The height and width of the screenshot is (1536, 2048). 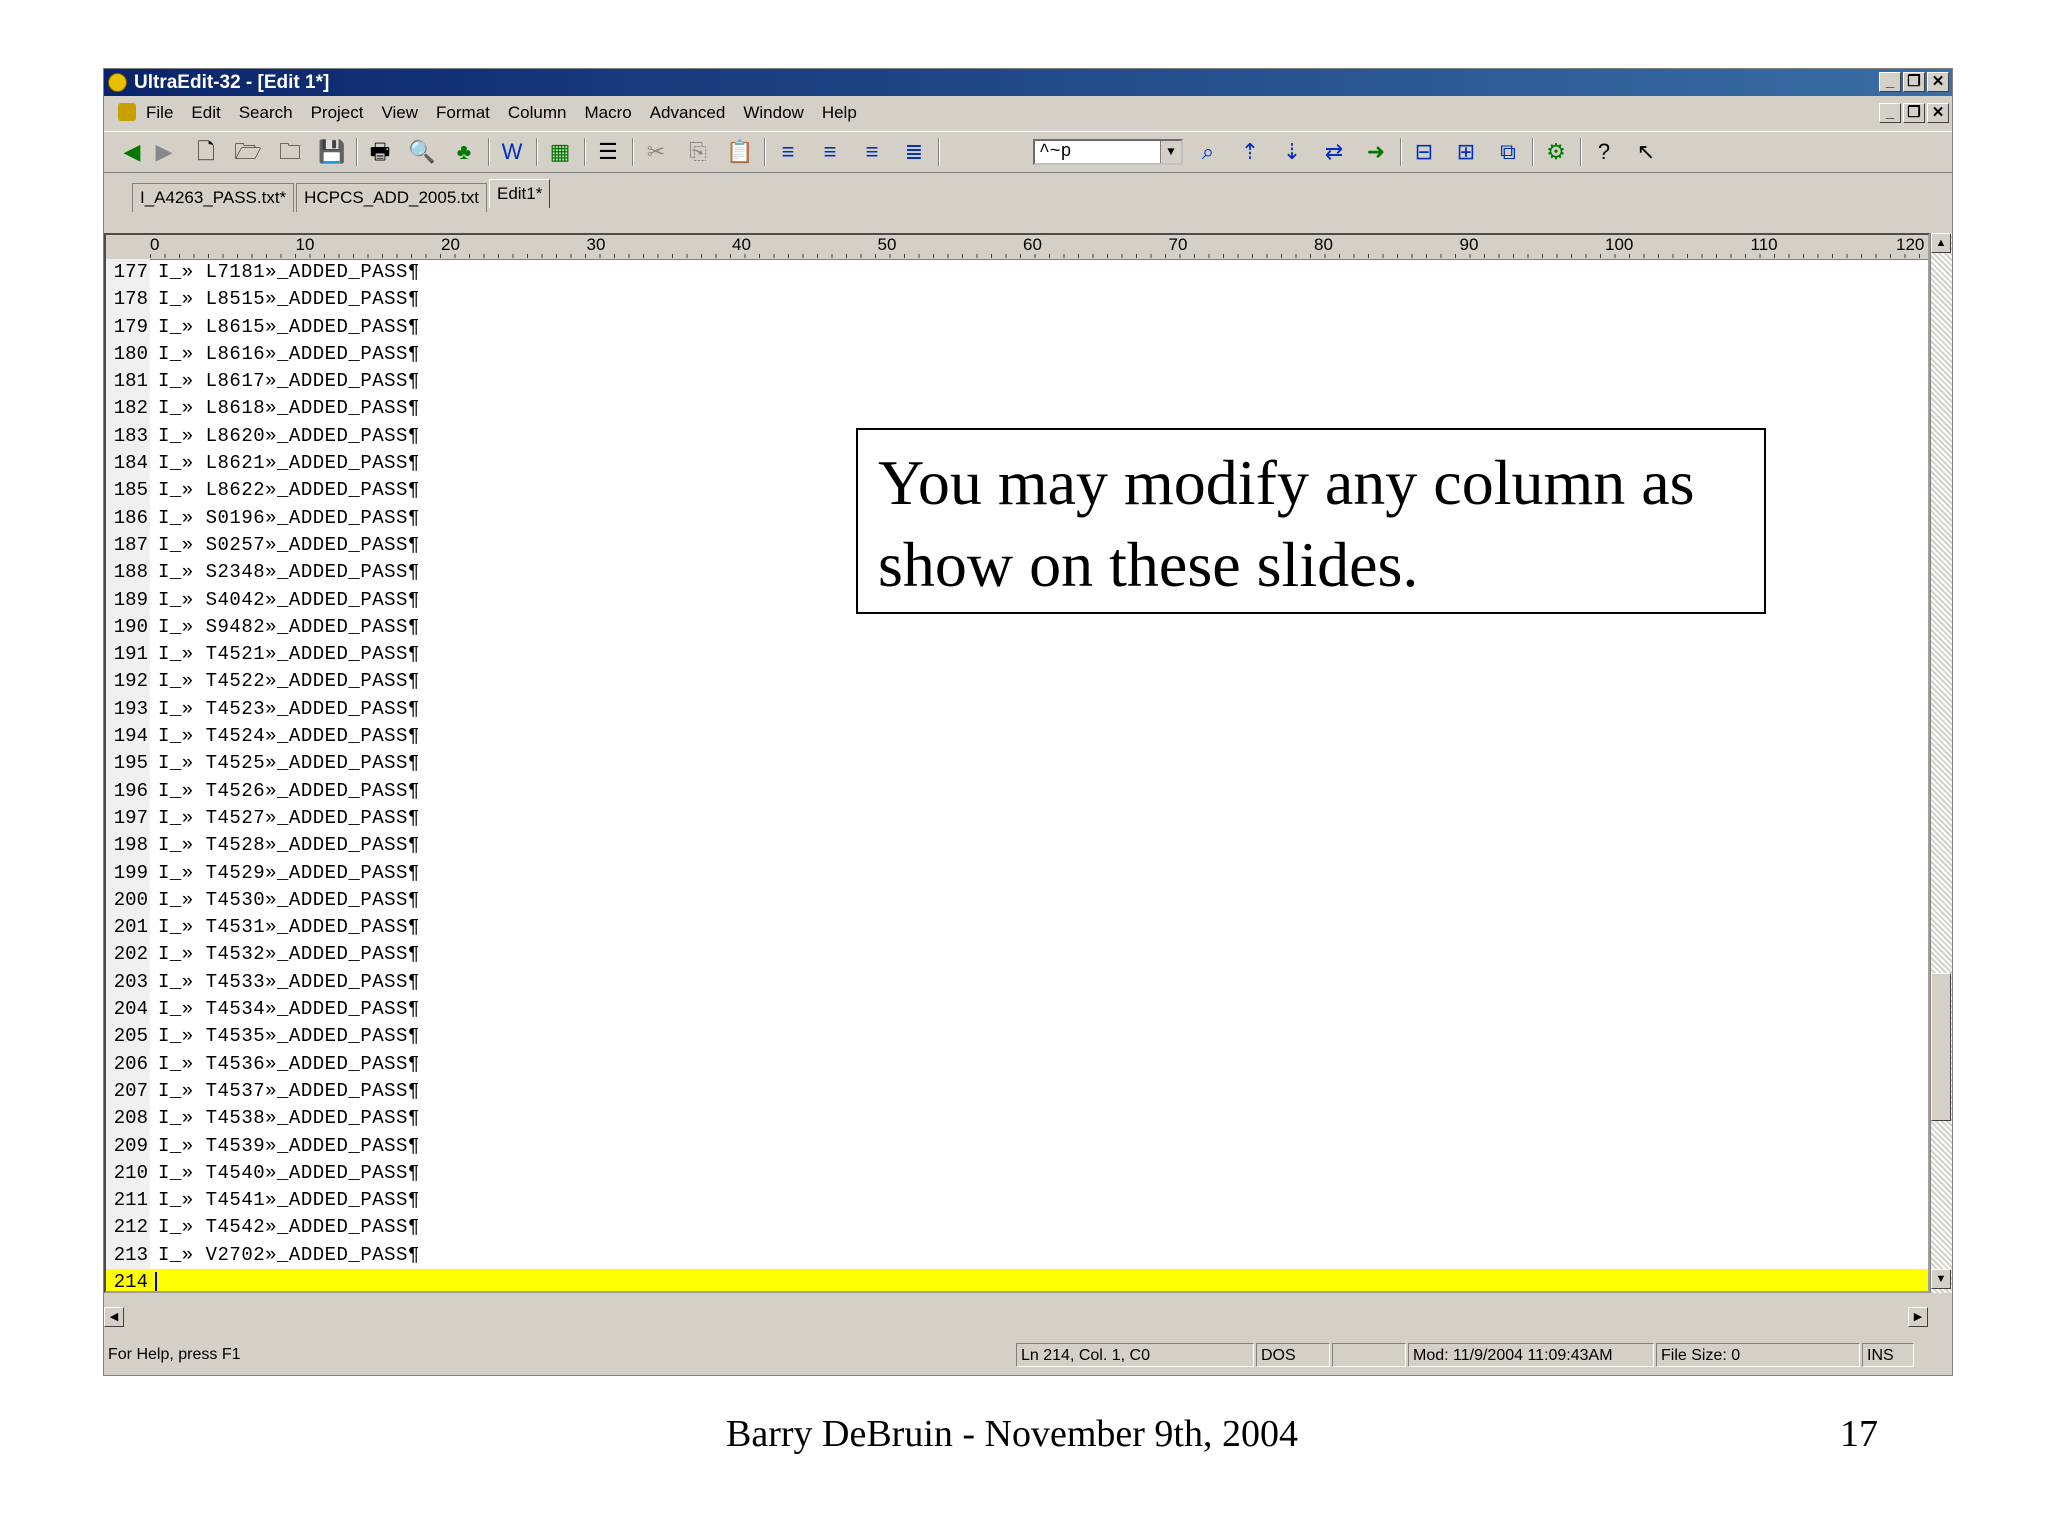 I want to click on doc-minimize-button: _, so click(x=1890, y=113).